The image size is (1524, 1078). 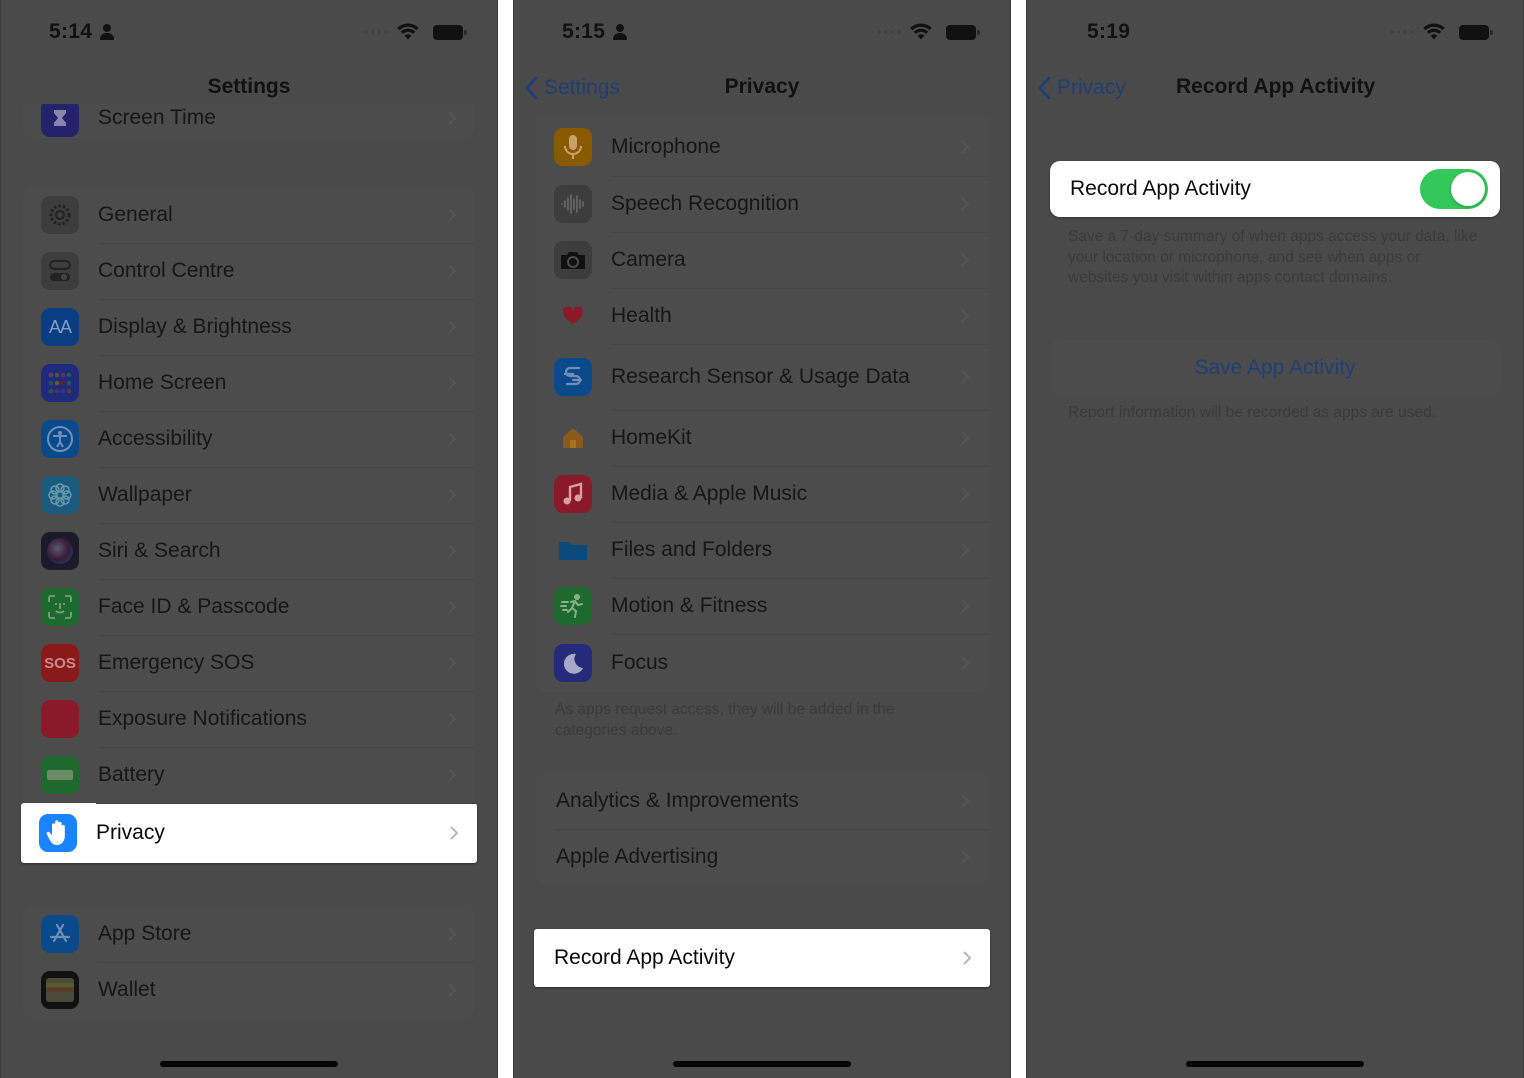 What do you see at coordinates (689, 605) in the screenshot?
I see `privacy-item-label: Motion & Fitness` at bounding box center [689, 605].